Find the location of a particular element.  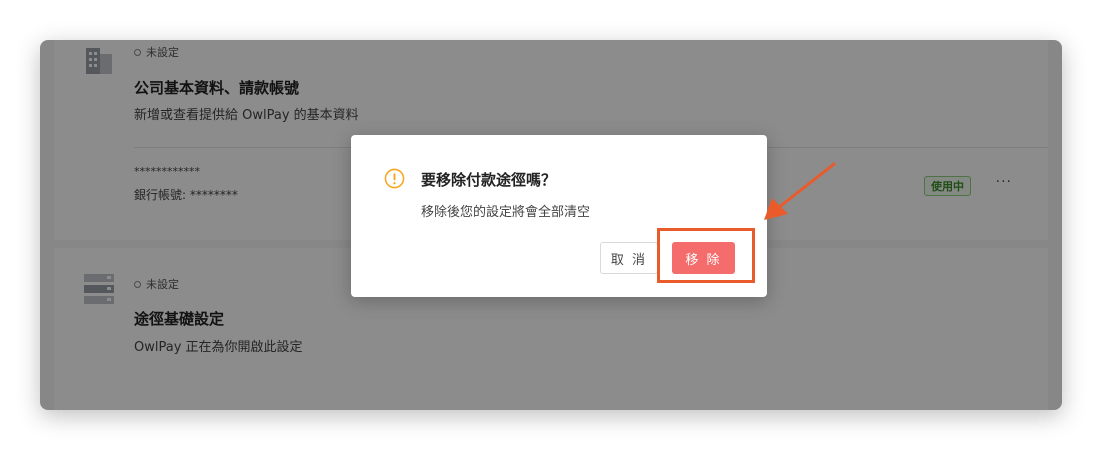

annotation-arrow-icon is located at coordinates (800, 191).